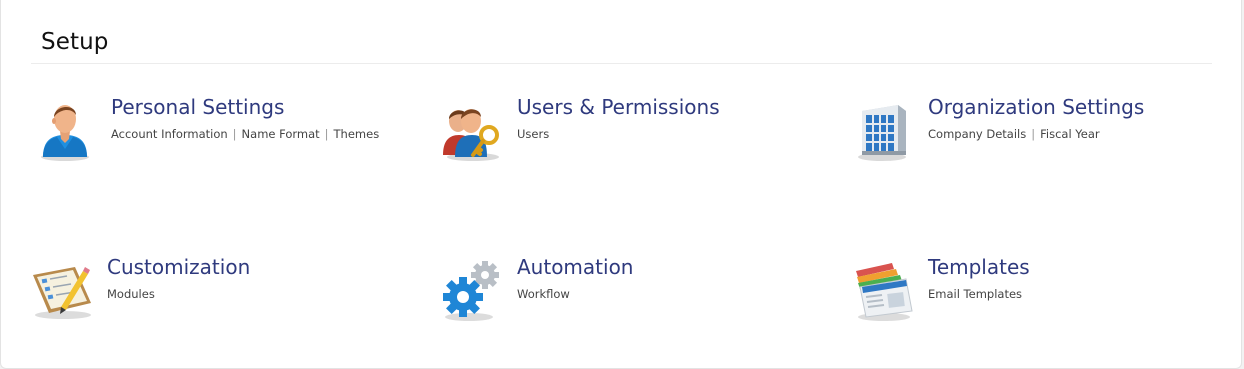 The image size is (1244, 369). I want to click on automation-sublinks: Workflow, so click(543, 294).